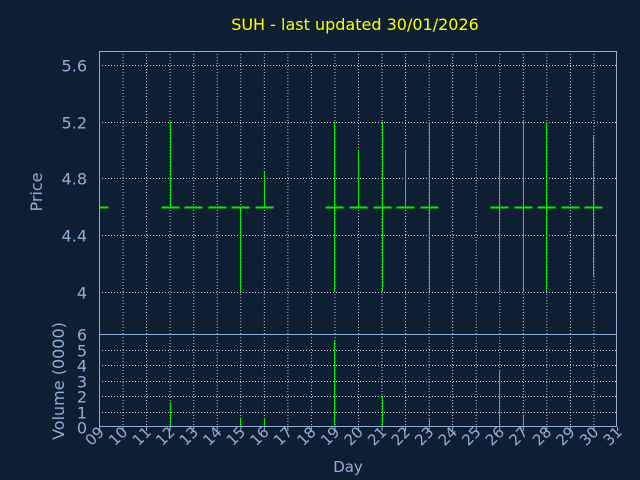 The image size is (640, 480). Describe the element at coordinates (82, 335) in the screenshot. I see `volume-tick-label: 6` at that location.